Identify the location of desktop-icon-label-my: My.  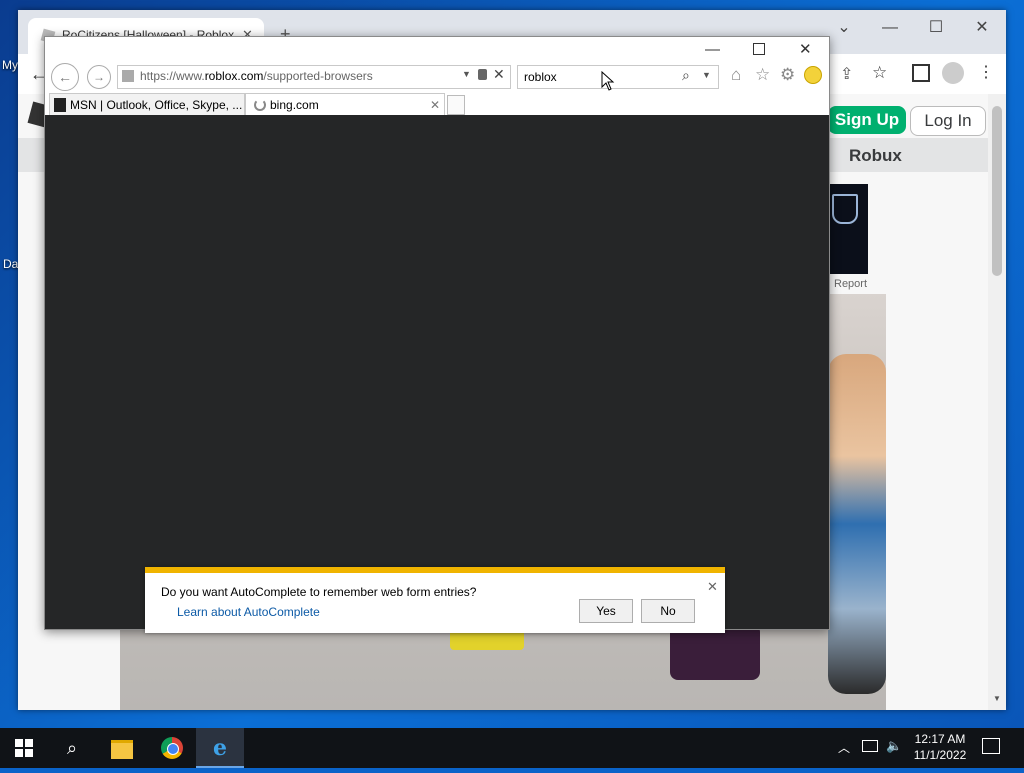
(10, 65).